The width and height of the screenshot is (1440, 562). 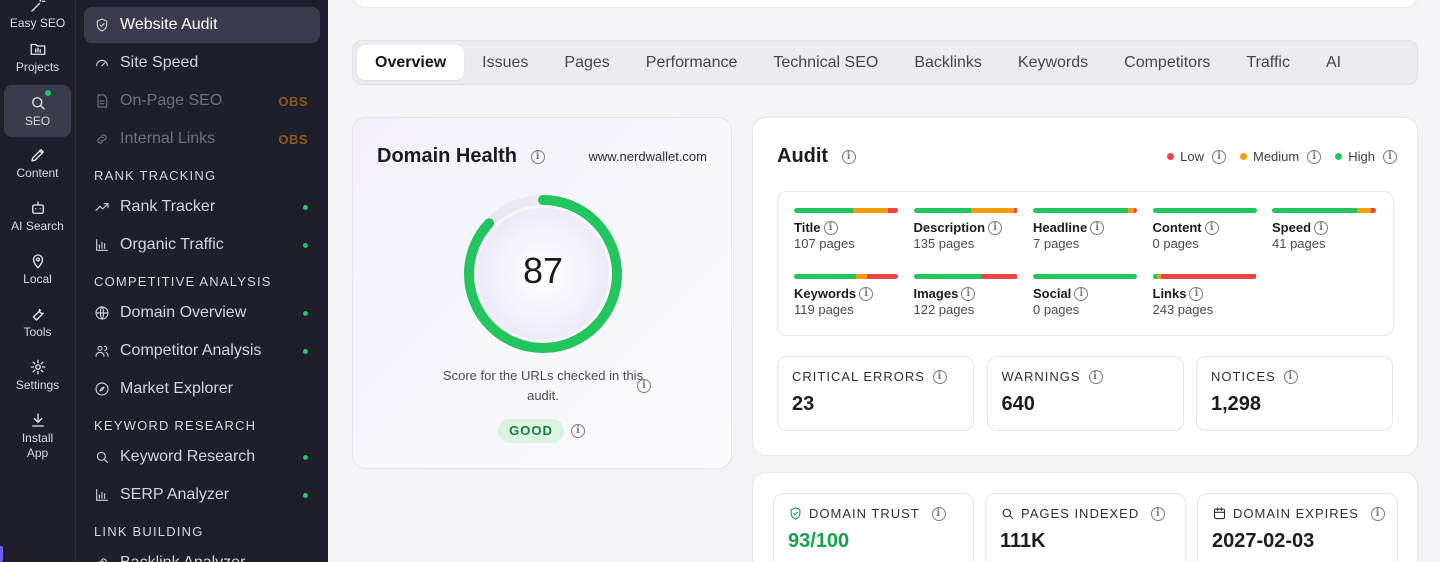 What do you see at coordinates (202, 313) in the screenshot?
I see `sidebar-item-domain-overview: Domain Overview` at bounding box center [202, 313].